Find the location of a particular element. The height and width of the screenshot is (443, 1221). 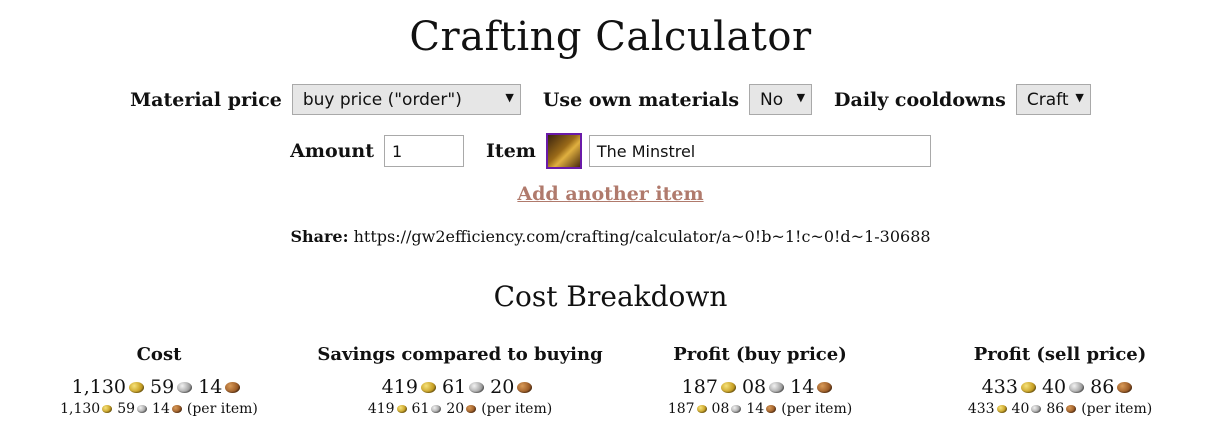

daily-cooldowns-label: Daily cooldowns is located at coordinates (920, 99).